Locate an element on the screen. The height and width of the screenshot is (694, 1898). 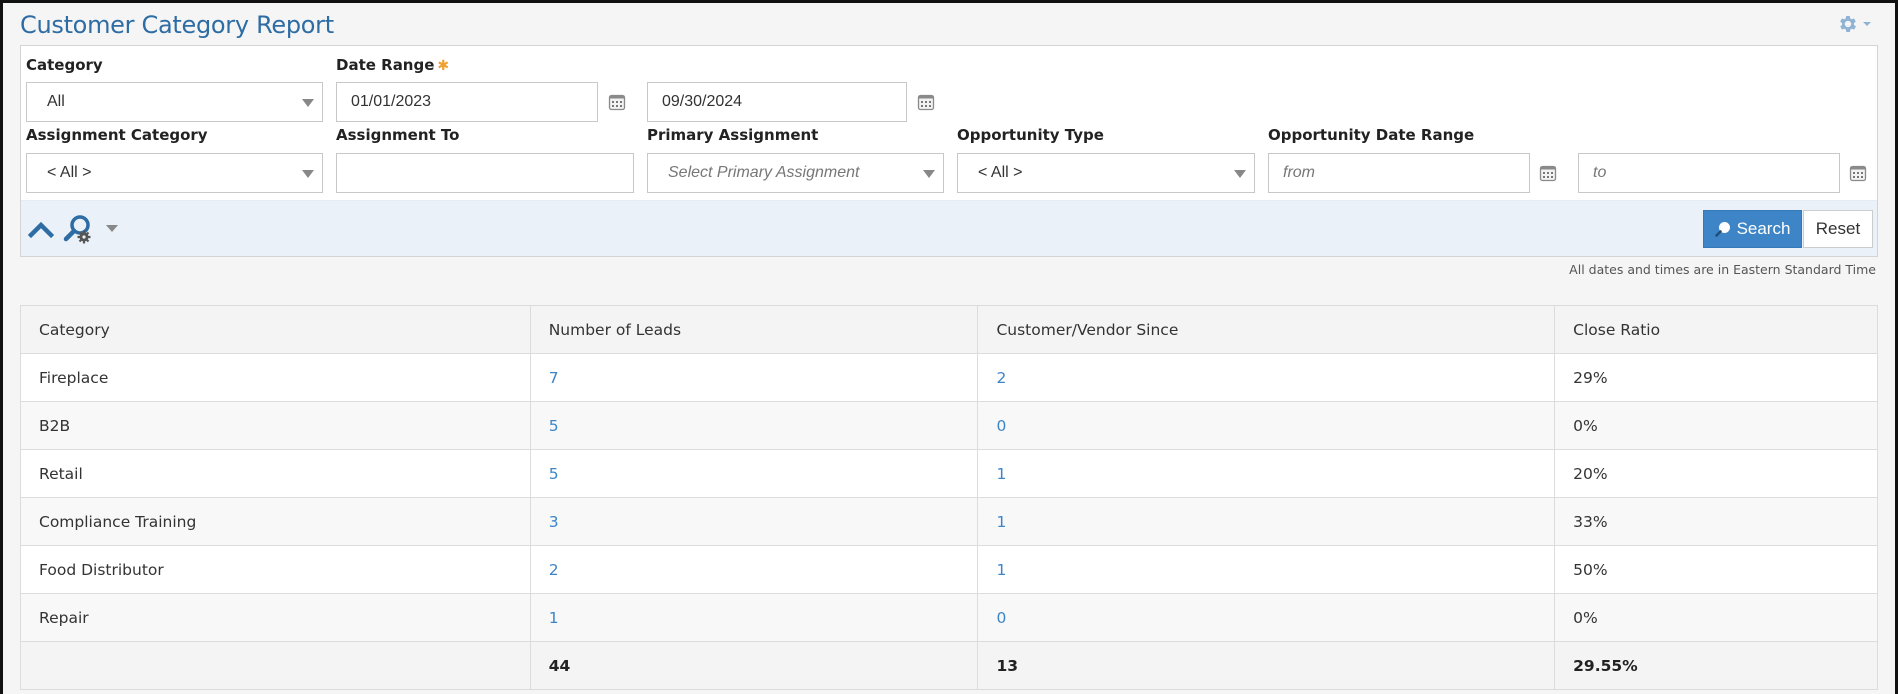
chevron-up-icon is located at coordinates (41, 229).